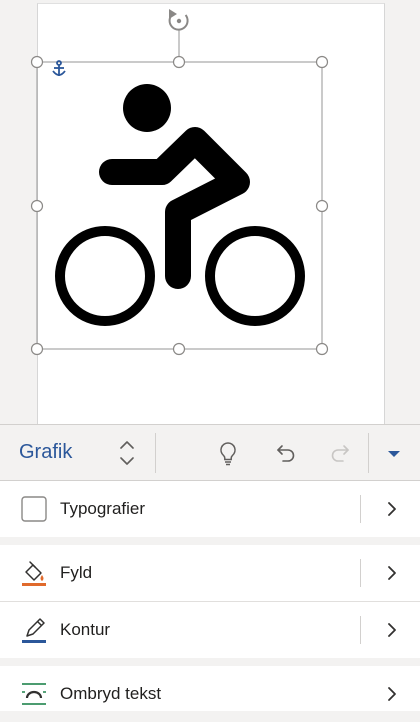  What do you see at coordinates (103, 508) in the screenshot?
I see `menu-item-label: Typografier` at bounding box center [103, 508].